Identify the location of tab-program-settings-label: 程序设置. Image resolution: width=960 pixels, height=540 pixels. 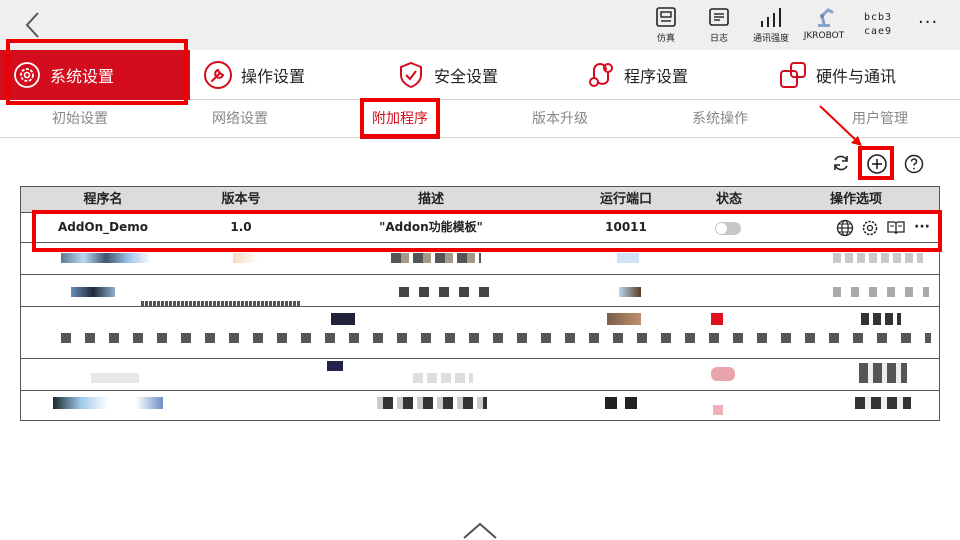
(656, 76).